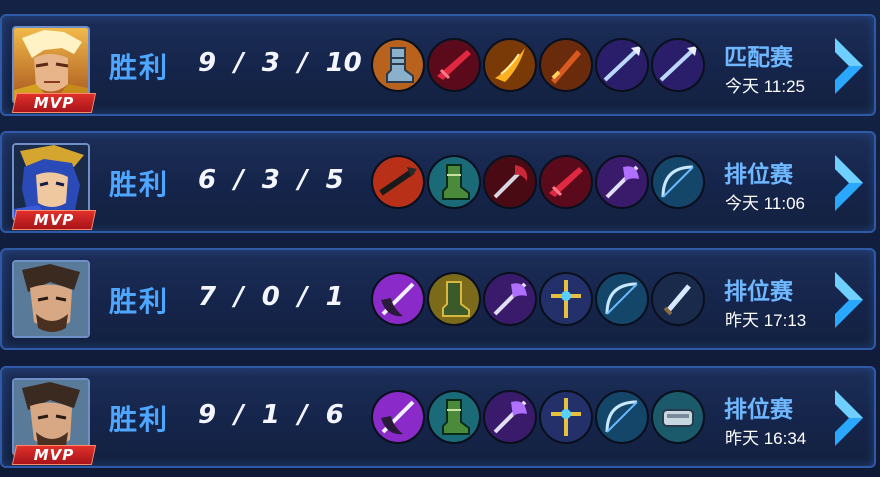  Describe the element at coordinates (334, 297) in the screenshot. I see `assists: 1` at that location.